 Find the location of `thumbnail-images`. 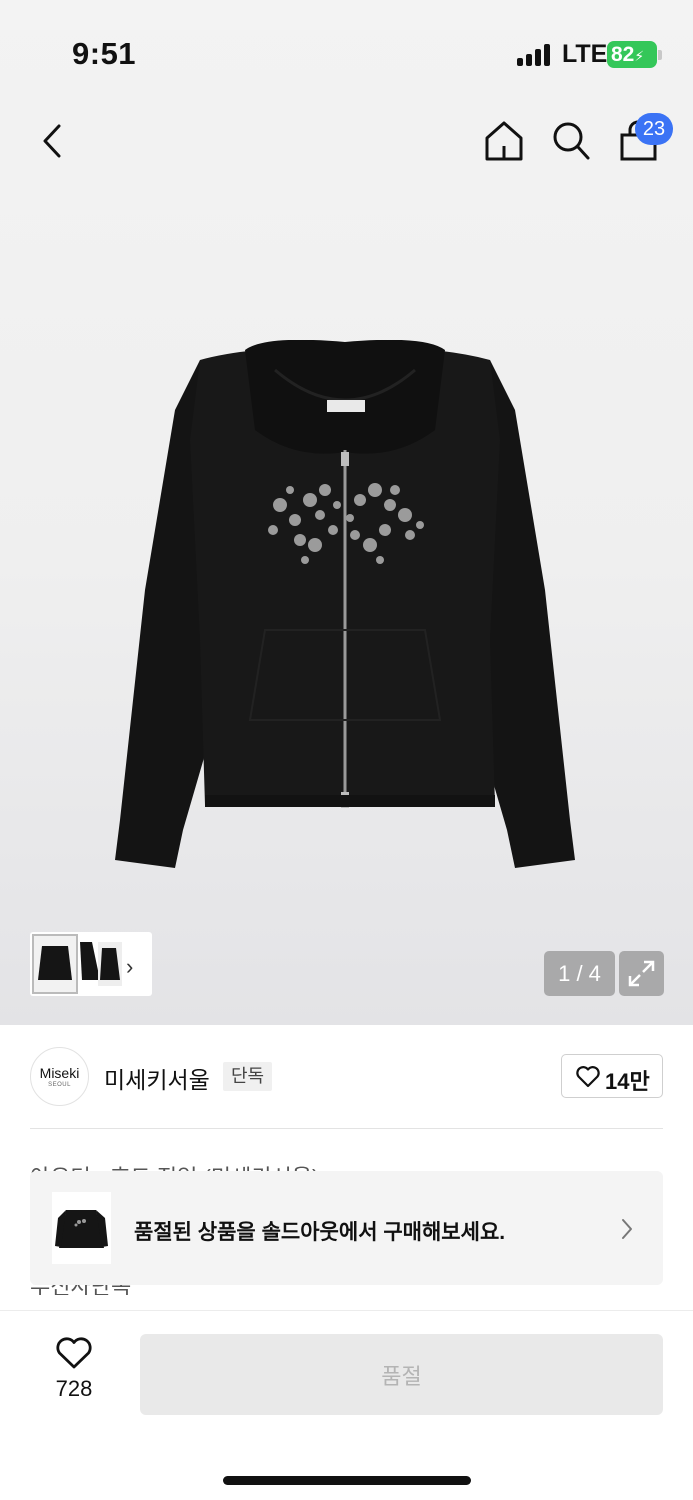

thumbnail-images is located at coordinates (80, 964).